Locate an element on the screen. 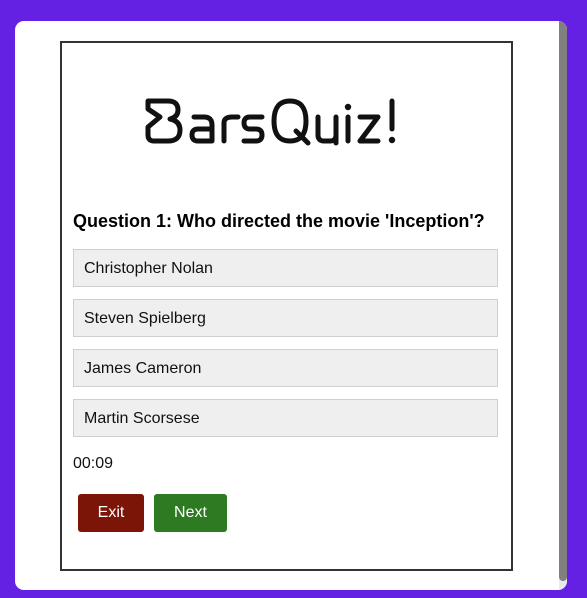  next-button: Next is located at coordinates (190, 513).